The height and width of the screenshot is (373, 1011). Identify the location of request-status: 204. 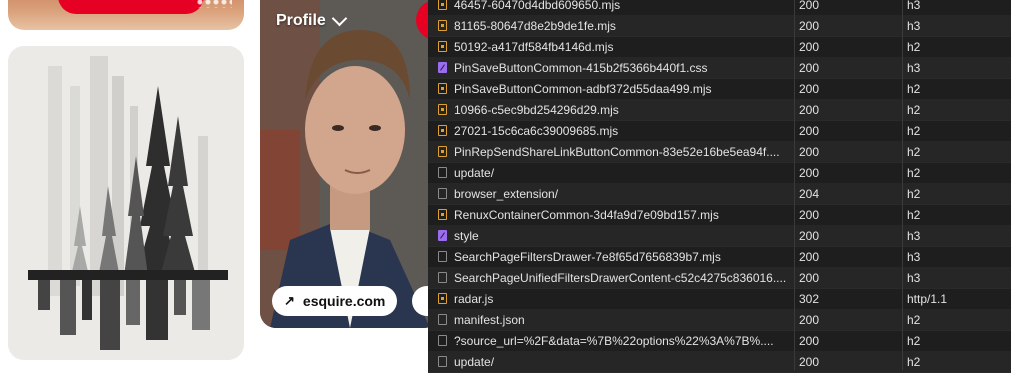
(809, 194).